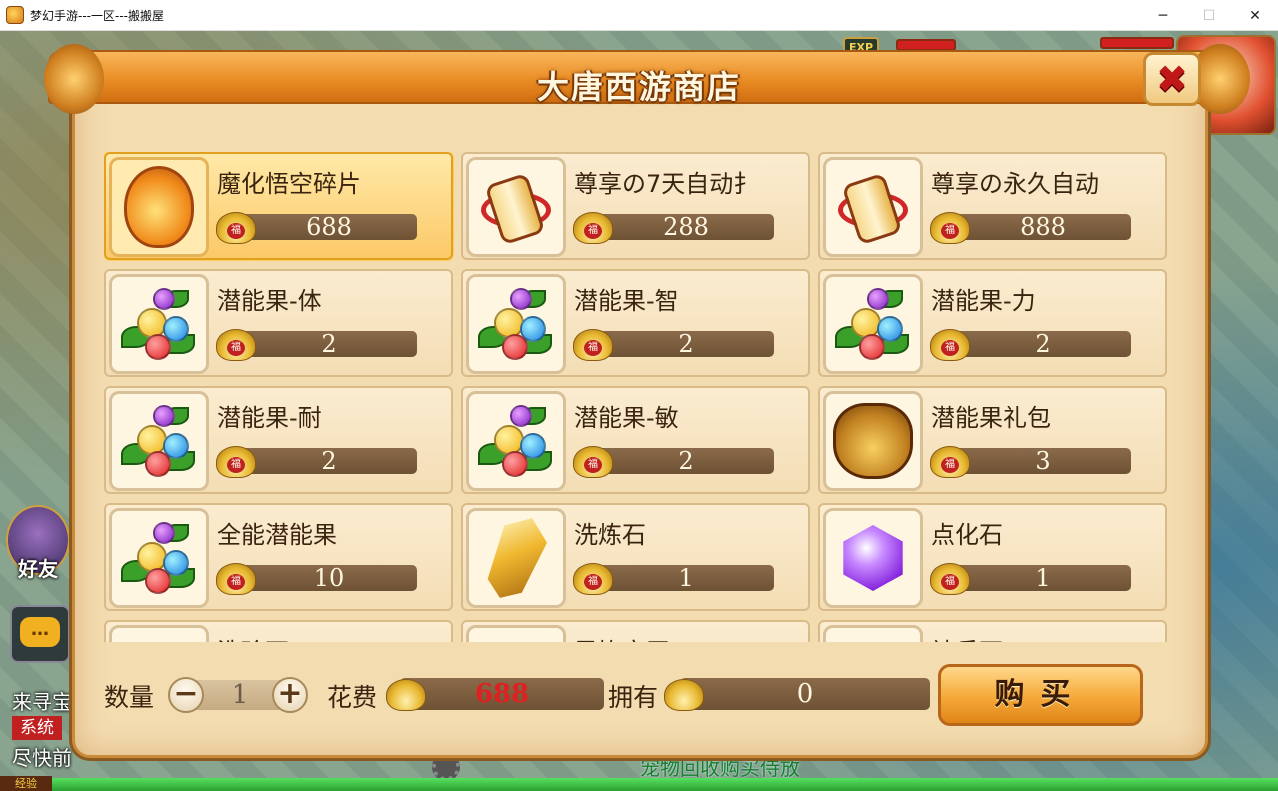 The width and height of the screenshot is (1278, 791). I want to click on shop-item-card: 潜能果-智 2, so click(635, 323).